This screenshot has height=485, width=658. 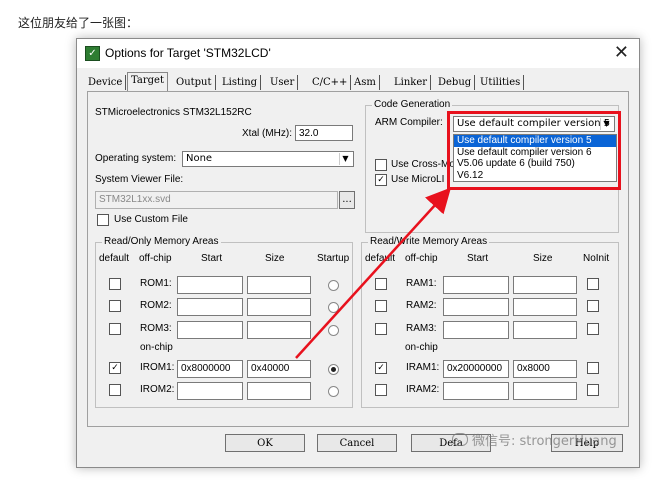 I want to click on arrow-line, so click(x=373, y=273).